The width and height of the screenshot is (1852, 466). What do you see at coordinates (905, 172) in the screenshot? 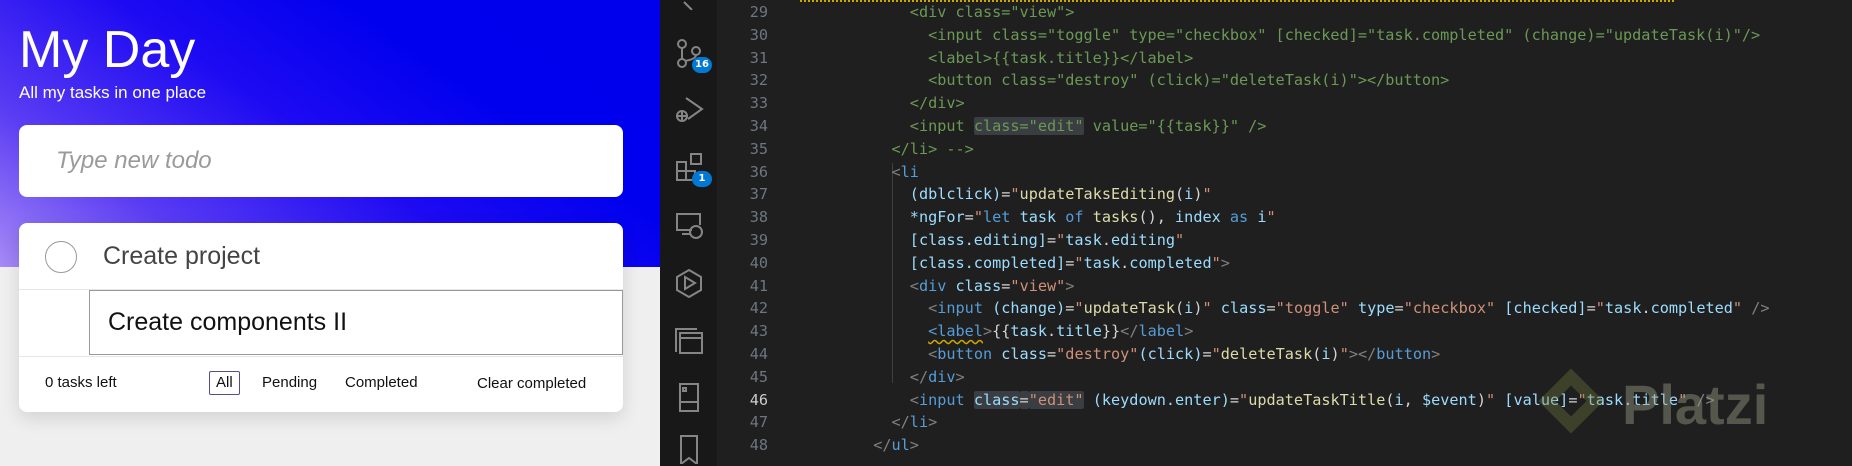
I see `code-text: <li` at bounding box center [905, 172].